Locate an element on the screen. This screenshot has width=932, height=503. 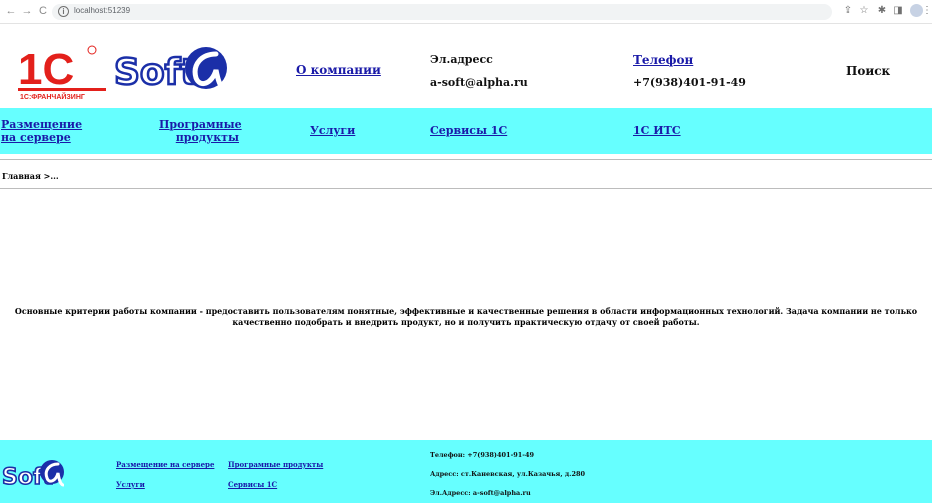
divider-top is located at coordinates (466, 159).